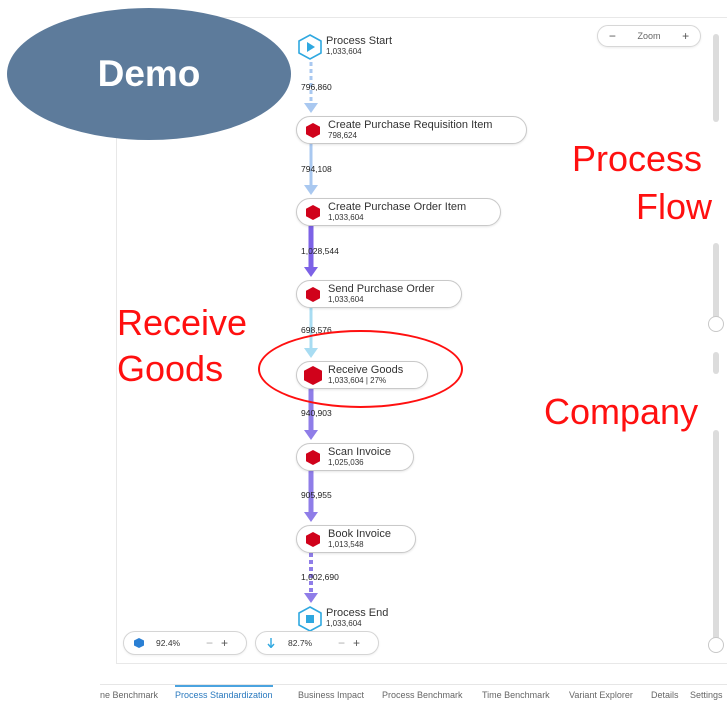  Describe the element at coordinates (368, 48) in the screenshot. I see `process-start-node: Process Start 1,033,604` at that location.